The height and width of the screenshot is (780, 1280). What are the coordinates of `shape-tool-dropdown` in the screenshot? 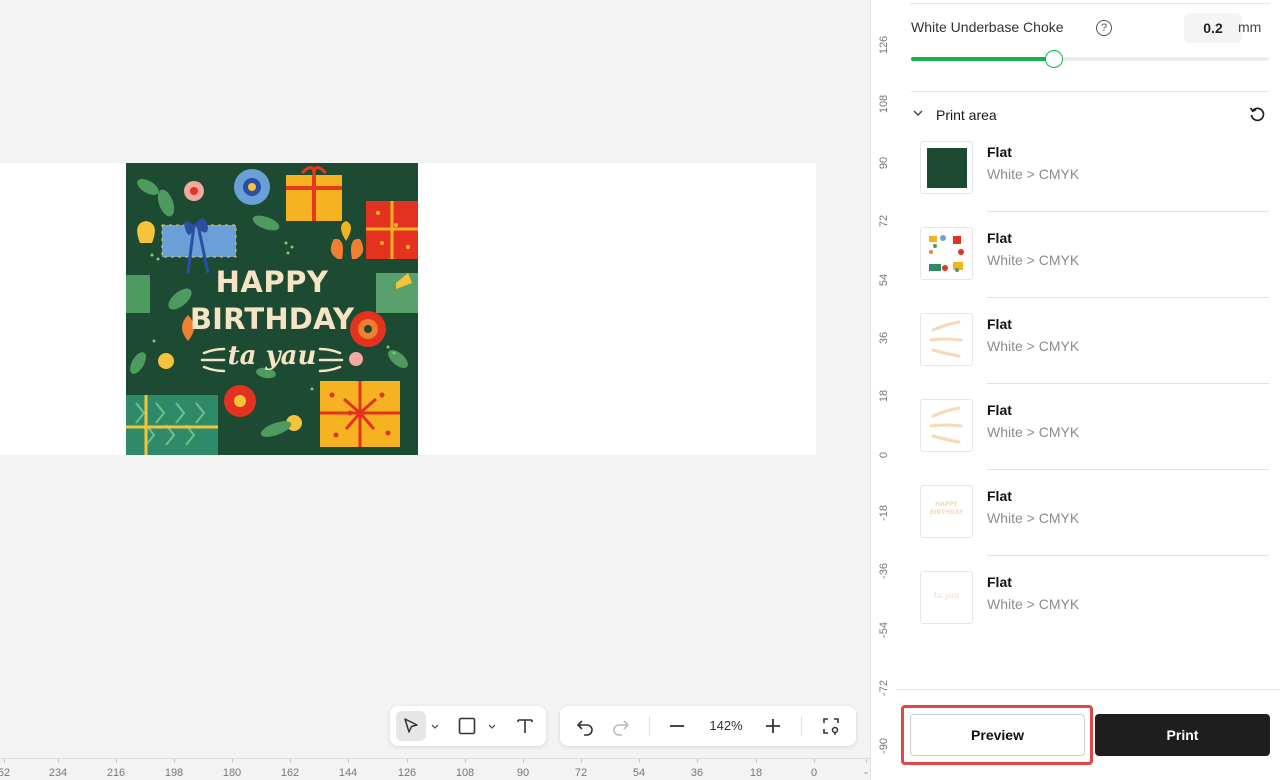 It's located at (492, 726).